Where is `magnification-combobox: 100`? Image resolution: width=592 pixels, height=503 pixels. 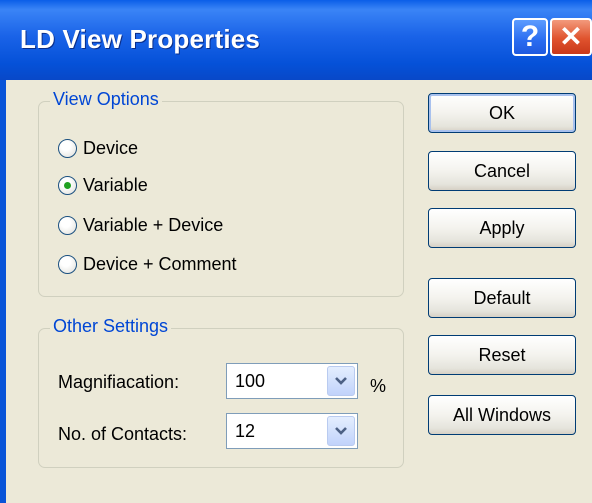 magnification-combobox: 100 is located at coordinates (292, 381).